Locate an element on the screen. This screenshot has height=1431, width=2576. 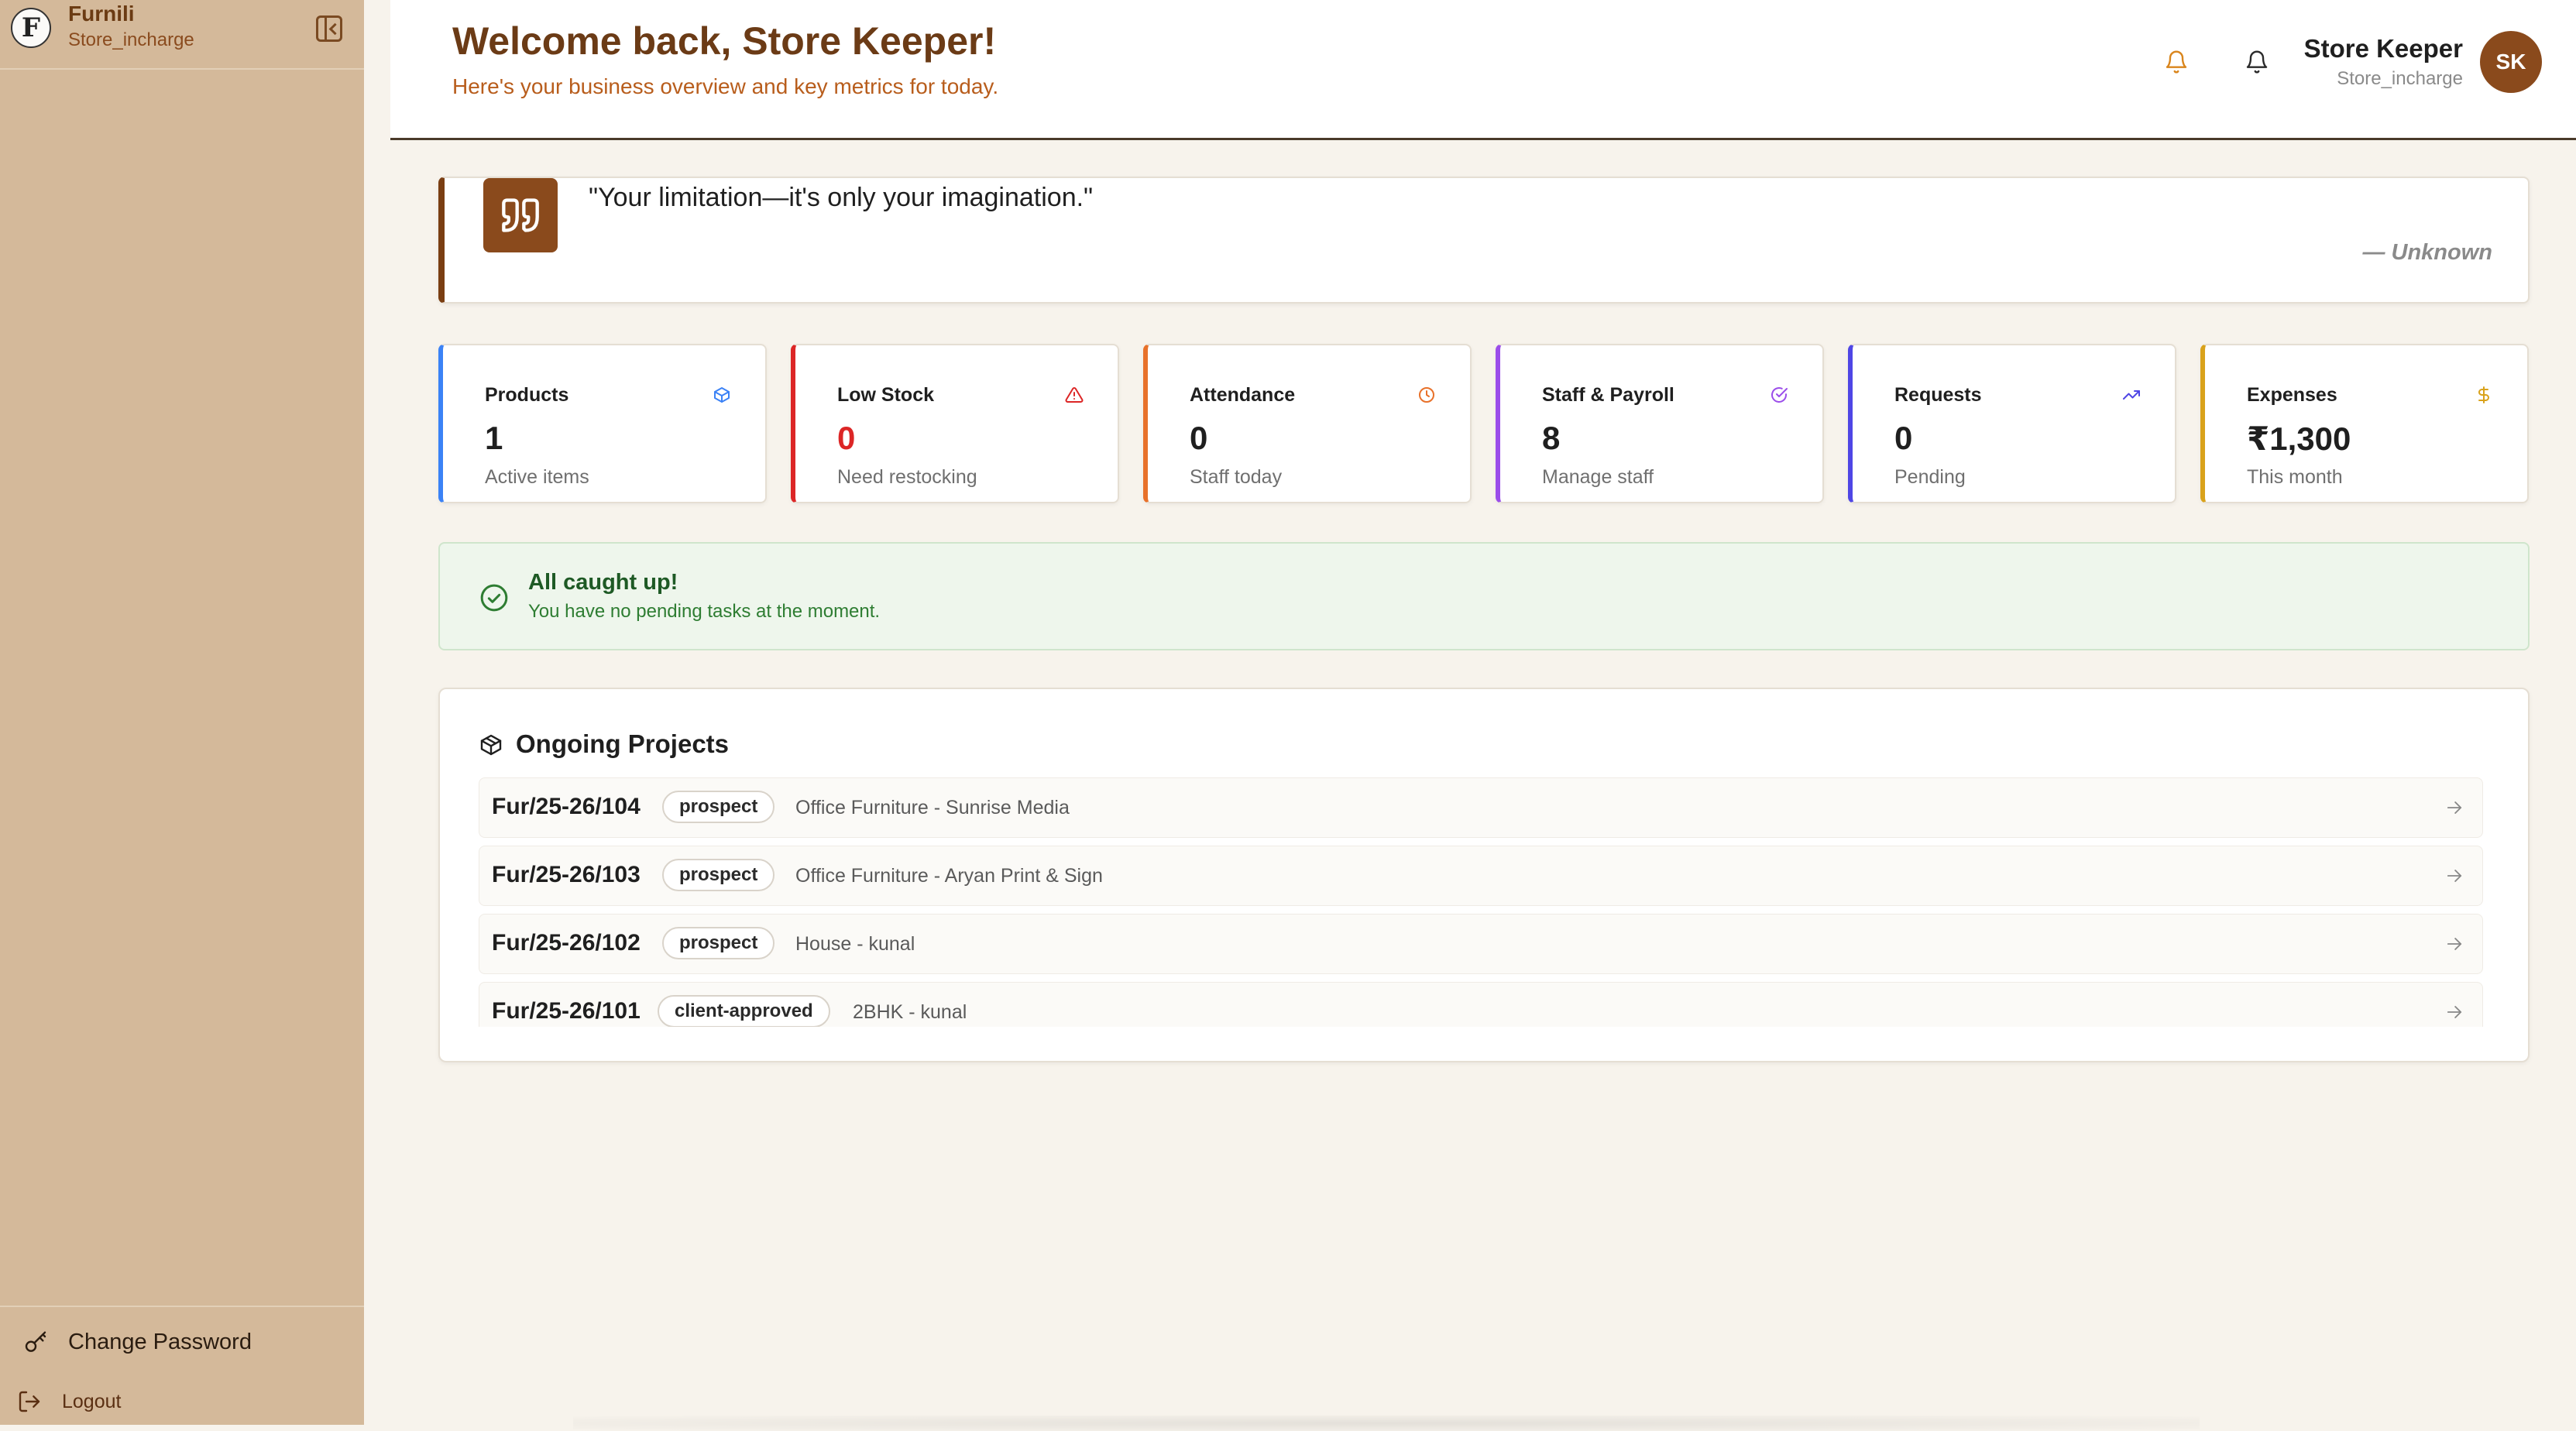
stat-label: Low Stock is located at coordinates (886, 395).